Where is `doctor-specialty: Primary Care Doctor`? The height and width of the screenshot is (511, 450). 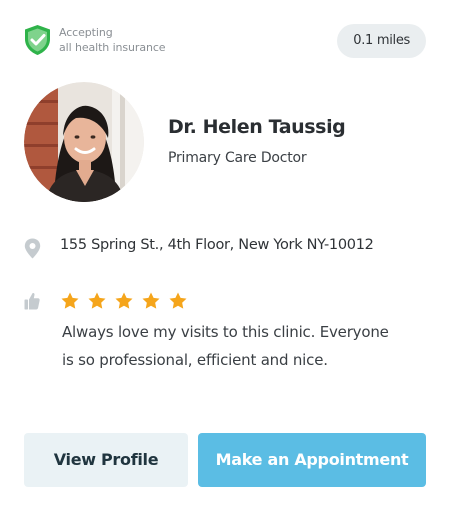
doctor-specialty: Primary Care Doctor is located at coordinates (237, 158).